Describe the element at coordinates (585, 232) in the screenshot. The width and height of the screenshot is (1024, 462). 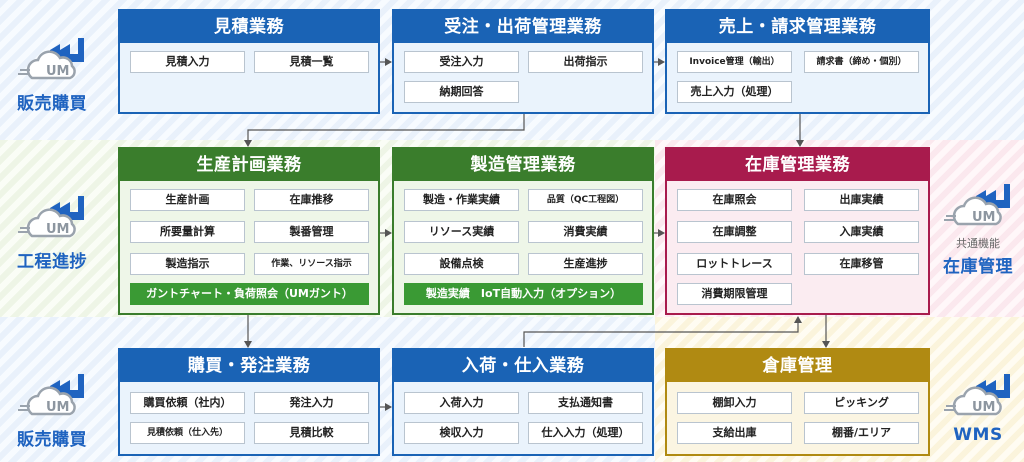
I see `item-consumption-result: 消費実績` at that location.